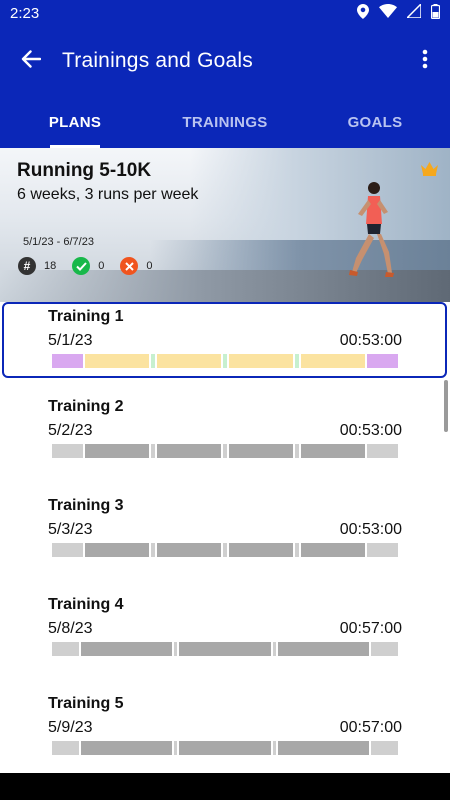  I want to click on tab-bar: PLANS TRAININGS GOALS, so click(225, 122).